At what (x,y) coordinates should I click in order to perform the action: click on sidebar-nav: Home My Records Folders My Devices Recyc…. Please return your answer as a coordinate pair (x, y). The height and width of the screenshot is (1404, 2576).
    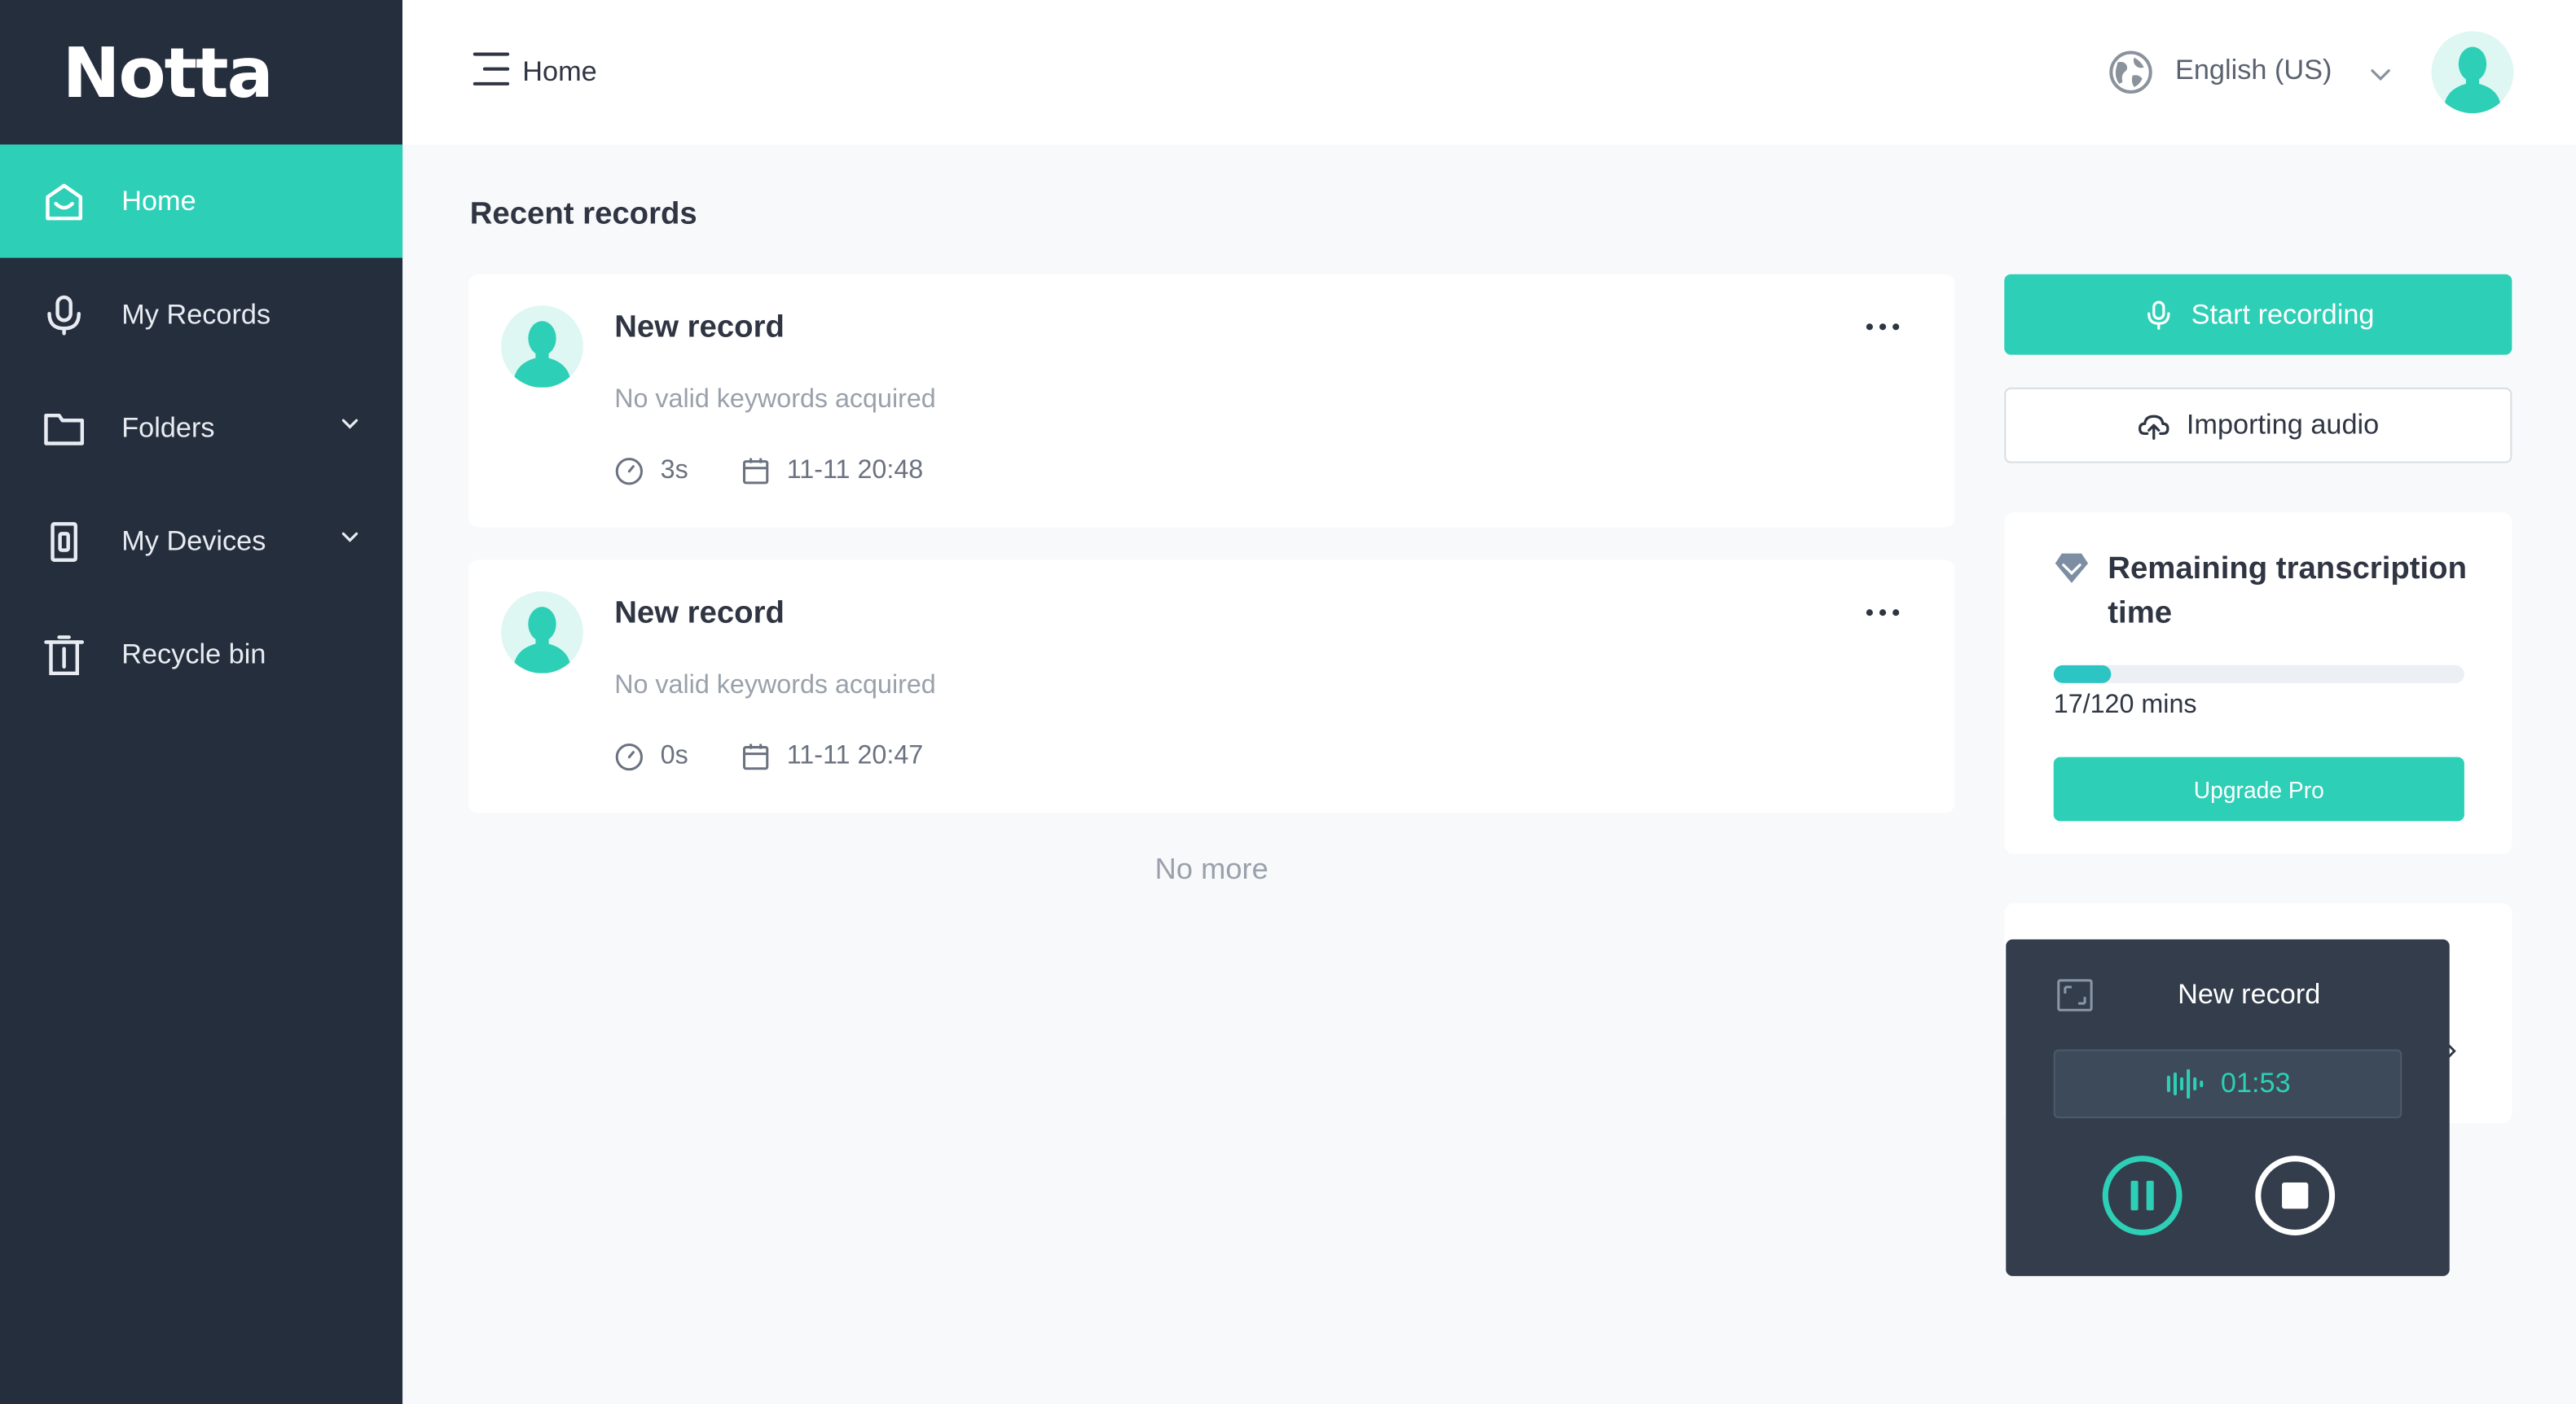
    Looking at the image, I should click on (201, 427).